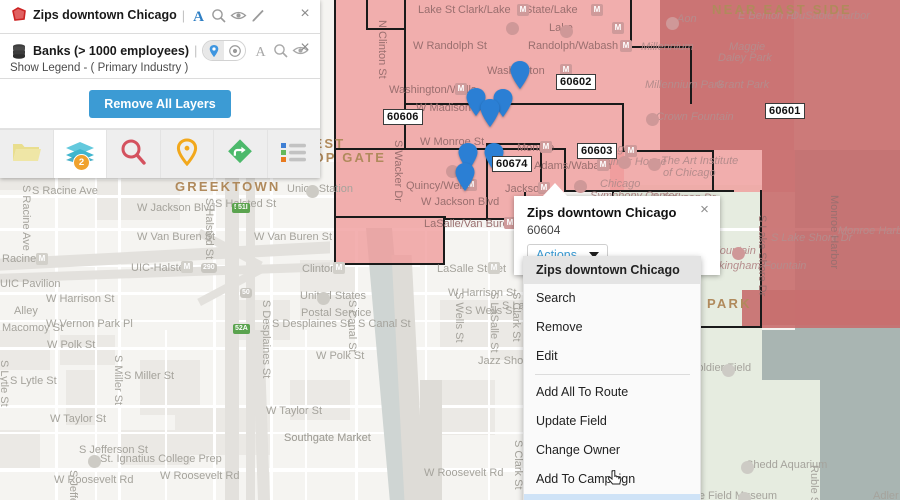  I want to click on layer-name-banks: Banks (> 1000 employees), so click(111, 50).